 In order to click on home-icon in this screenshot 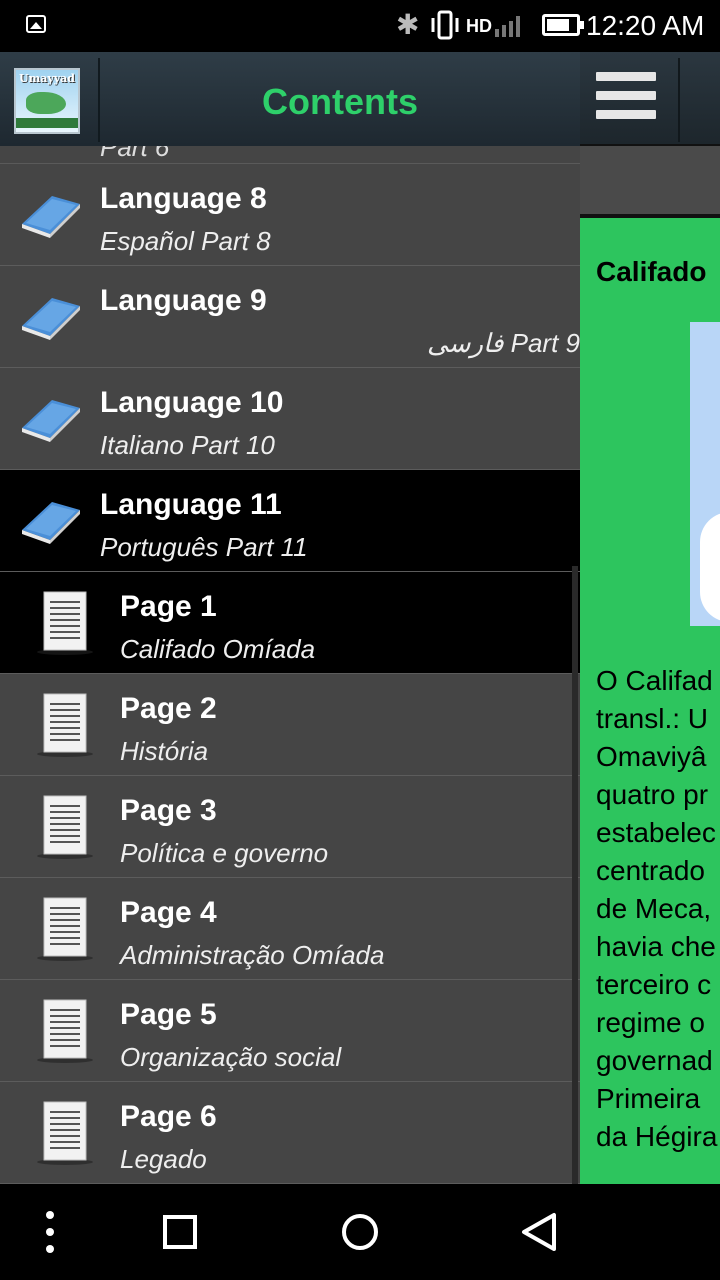, I will do `click(360, 1232)`.